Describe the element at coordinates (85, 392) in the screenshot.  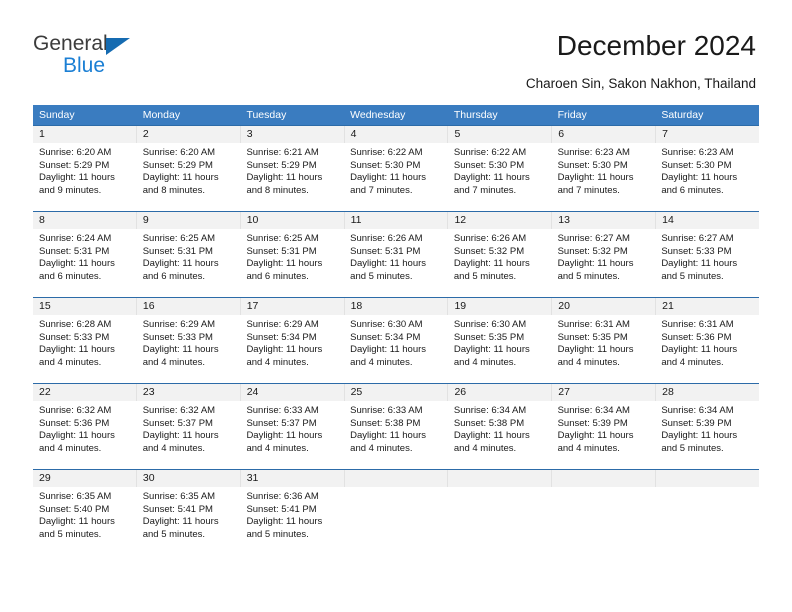
I see `day-number: 22` at that location.